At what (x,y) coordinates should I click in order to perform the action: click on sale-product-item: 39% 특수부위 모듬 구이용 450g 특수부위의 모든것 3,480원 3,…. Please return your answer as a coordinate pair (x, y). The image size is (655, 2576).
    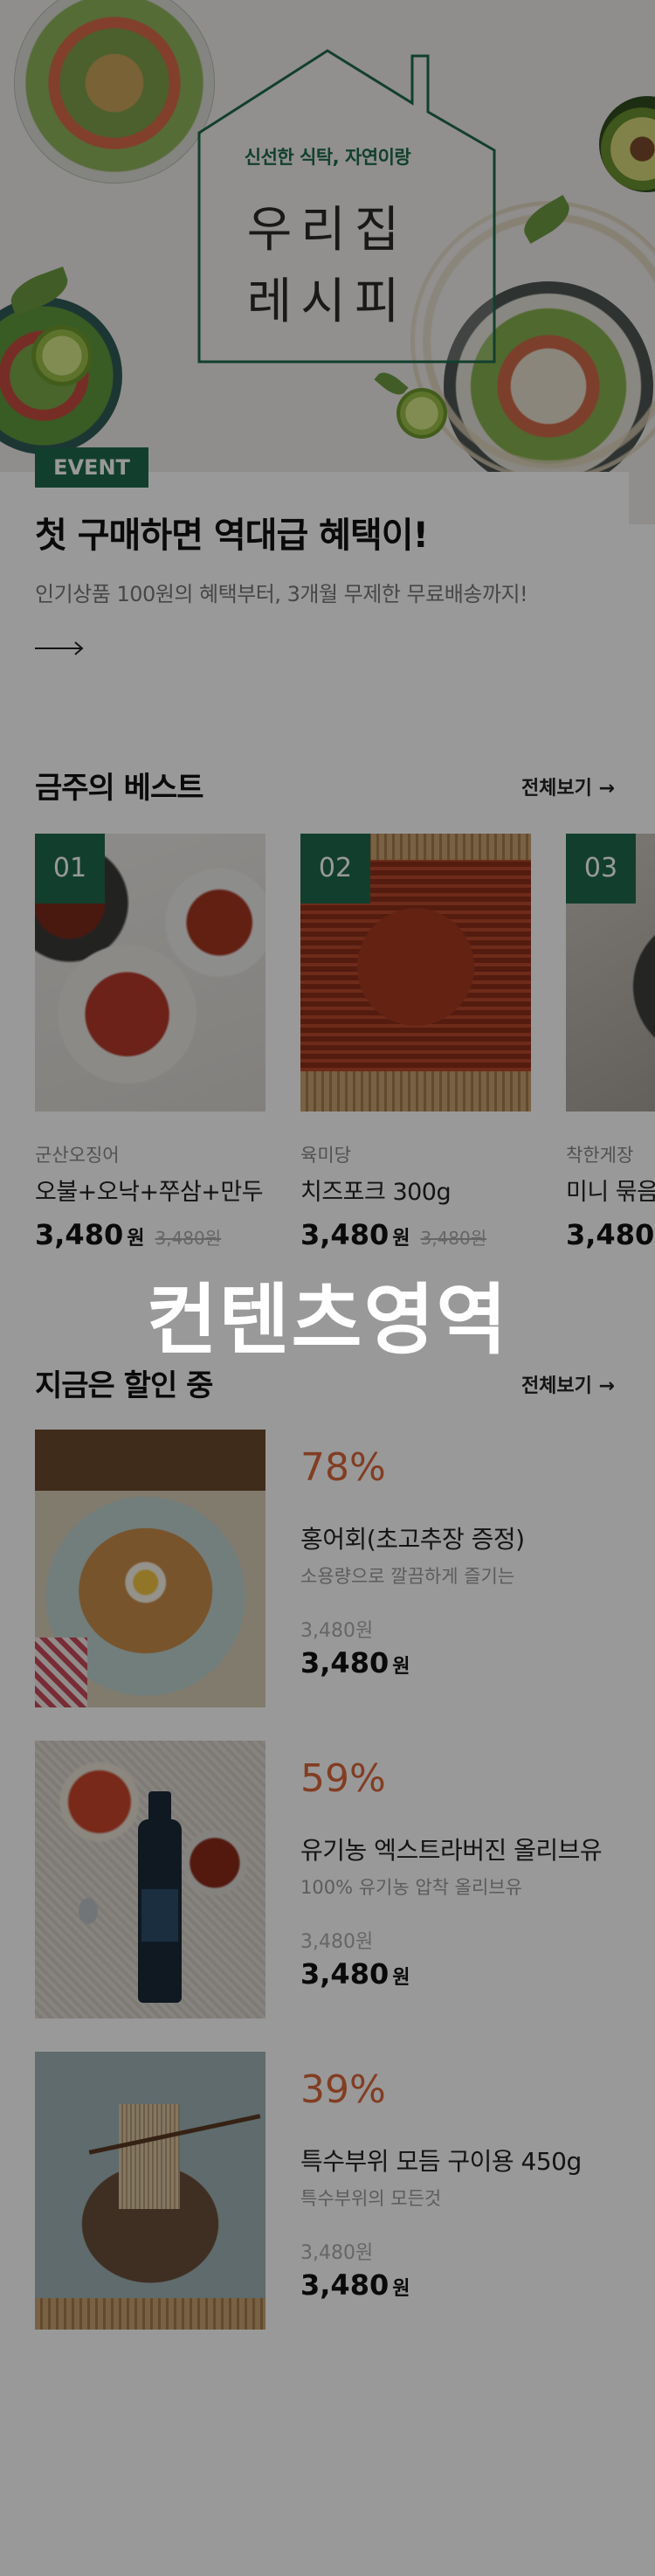
    Looking at the image, I should click on (332, 2191).